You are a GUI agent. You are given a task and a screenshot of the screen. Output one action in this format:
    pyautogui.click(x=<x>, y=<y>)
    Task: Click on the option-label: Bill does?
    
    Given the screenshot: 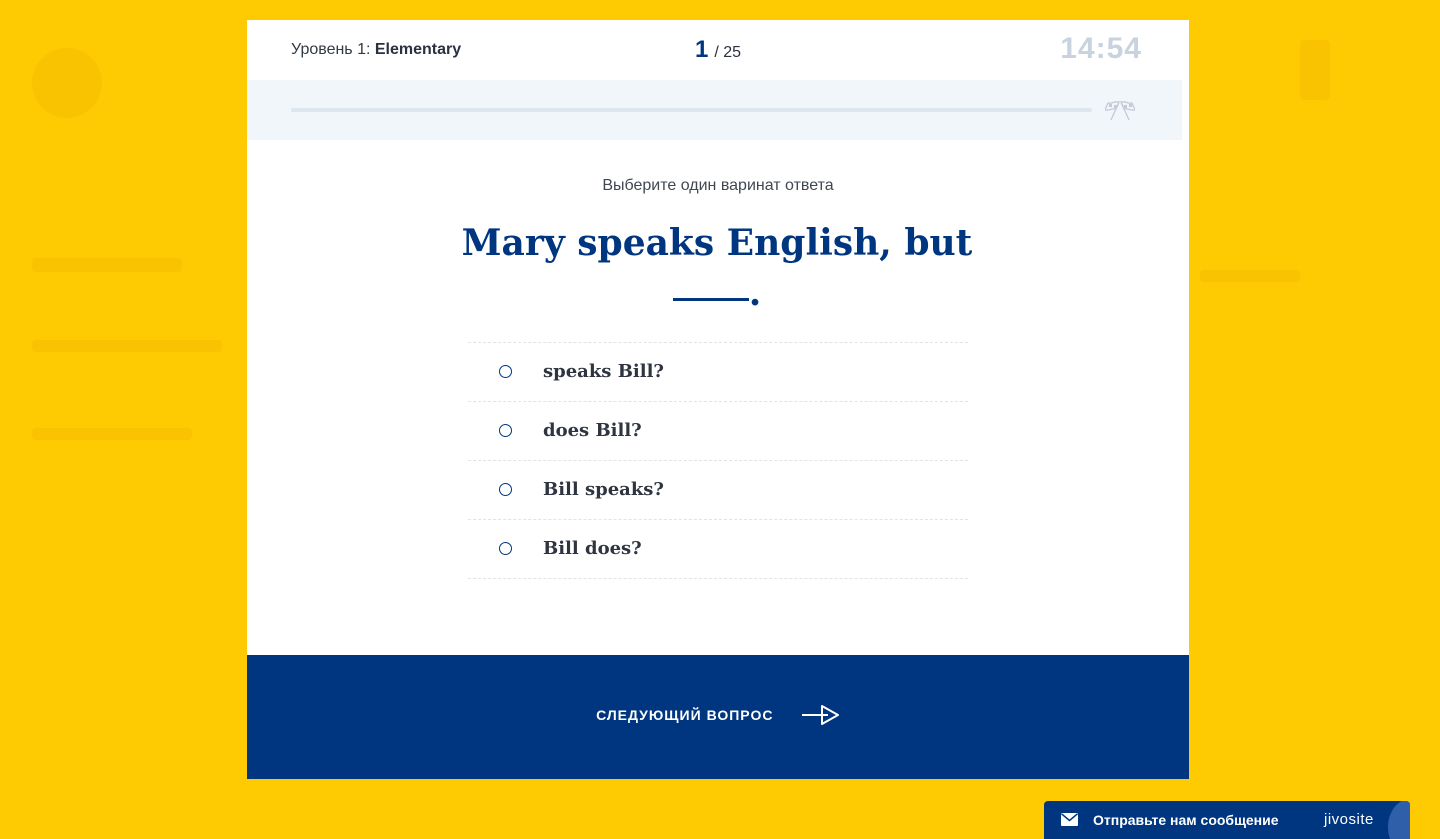 What is the action you would take?
    pyautogui.click(x=592, y=548)
    